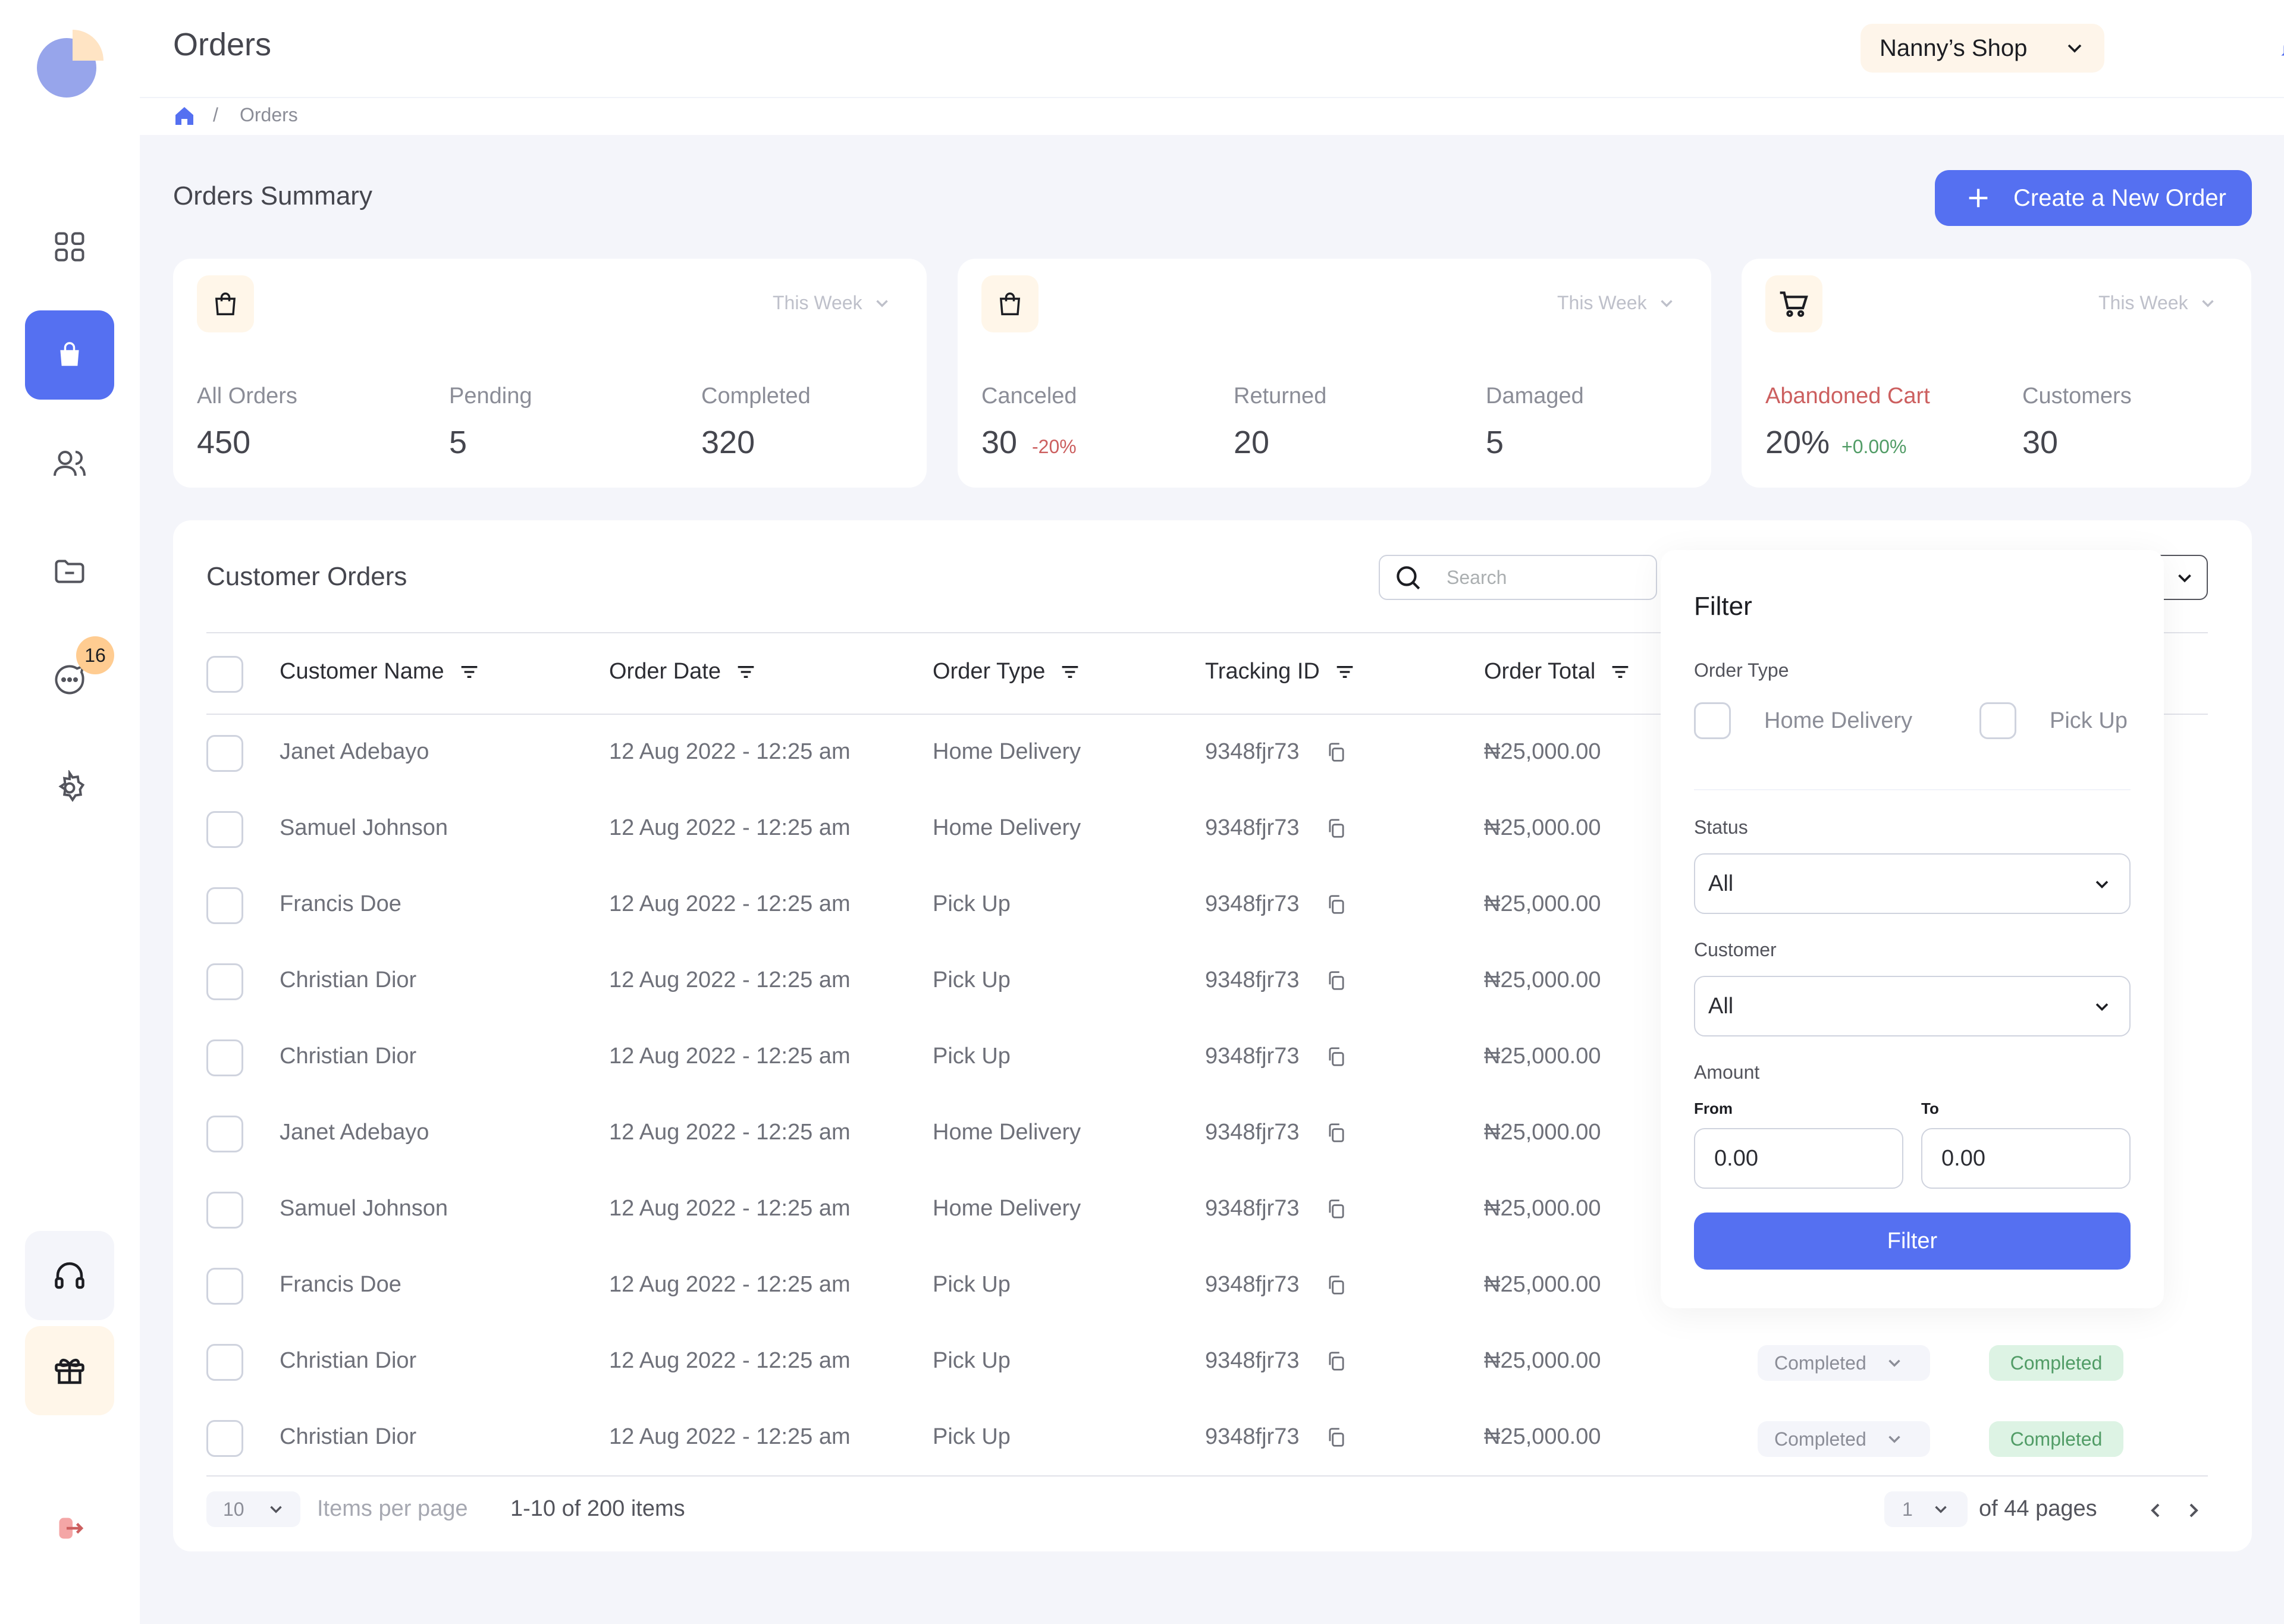 This screenshot has width=2284, height=1624. I want to click on shop-selector: Nanny’s Shop, so click(1983, 48).